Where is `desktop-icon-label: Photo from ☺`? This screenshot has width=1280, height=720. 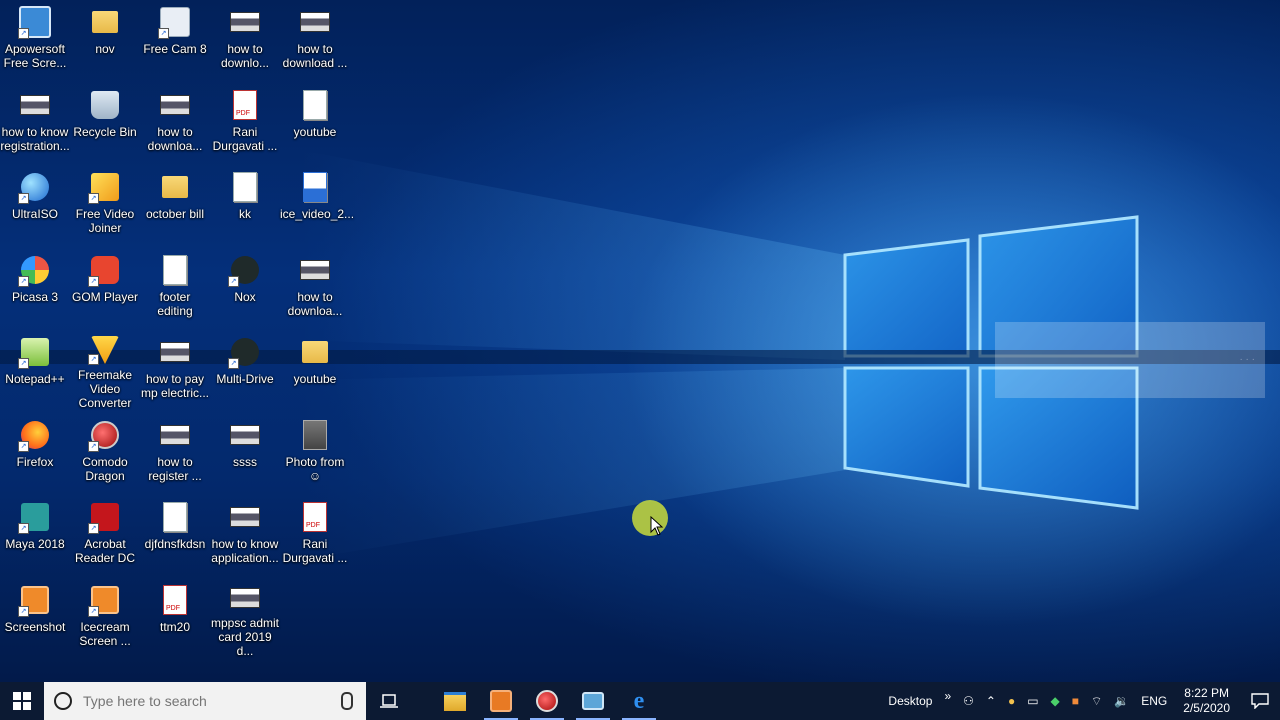
desktop-icon-label: Photo from ☺ is located at coordinates (315, 469).